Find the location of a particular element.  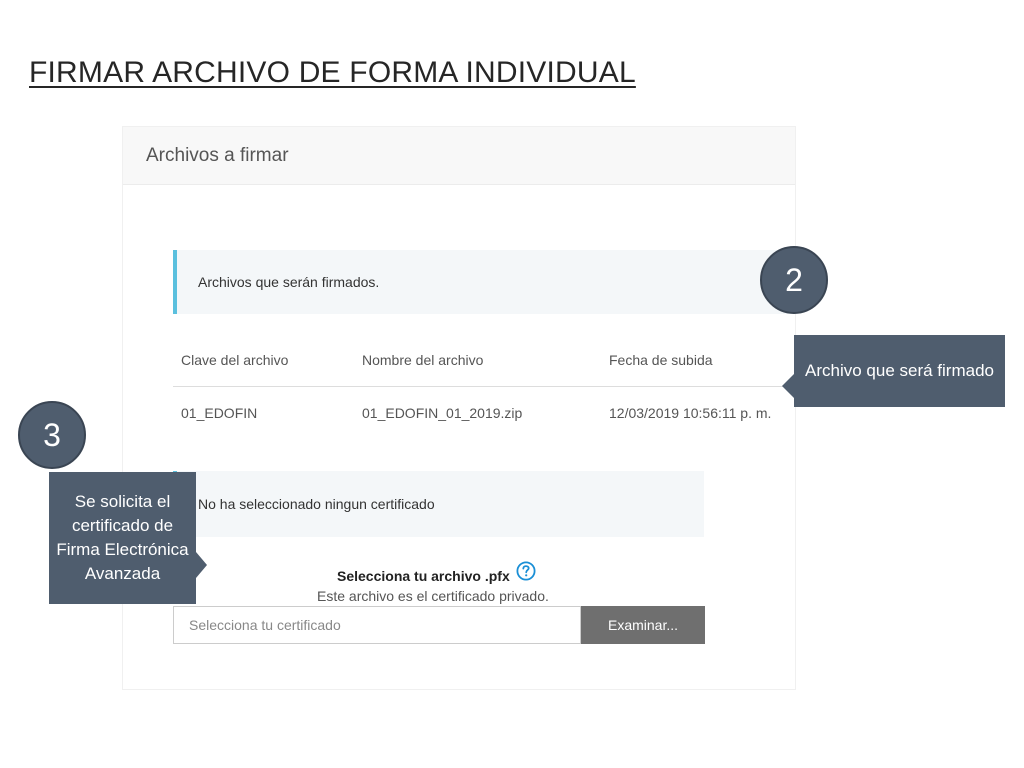

column-header-clave: Clave del archivo is located at coordinates (263, 360).